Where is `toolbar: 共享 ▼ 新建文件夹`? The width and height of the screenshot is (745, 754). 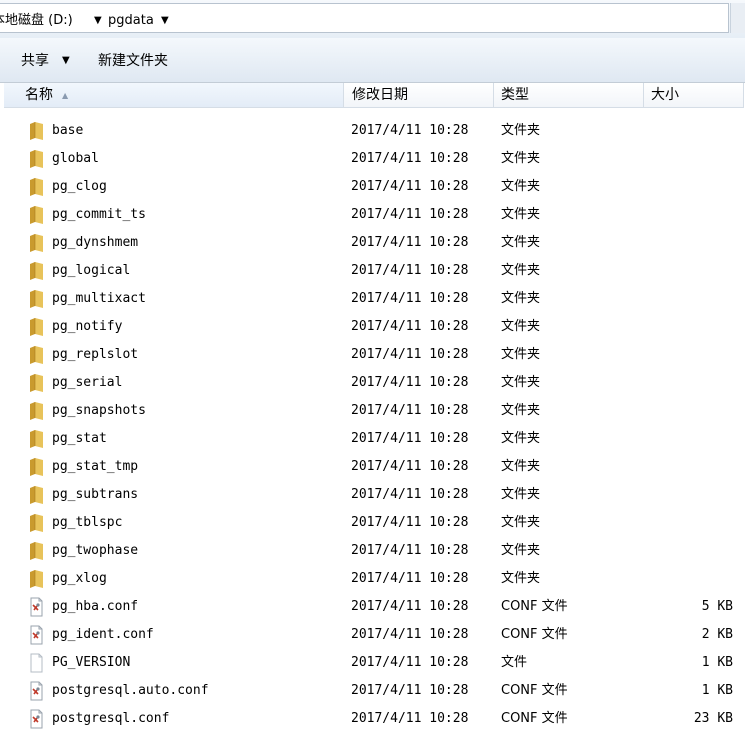
toolbar: 共享 ▼ 新建文件夹 is located at coordinates (372, 60).